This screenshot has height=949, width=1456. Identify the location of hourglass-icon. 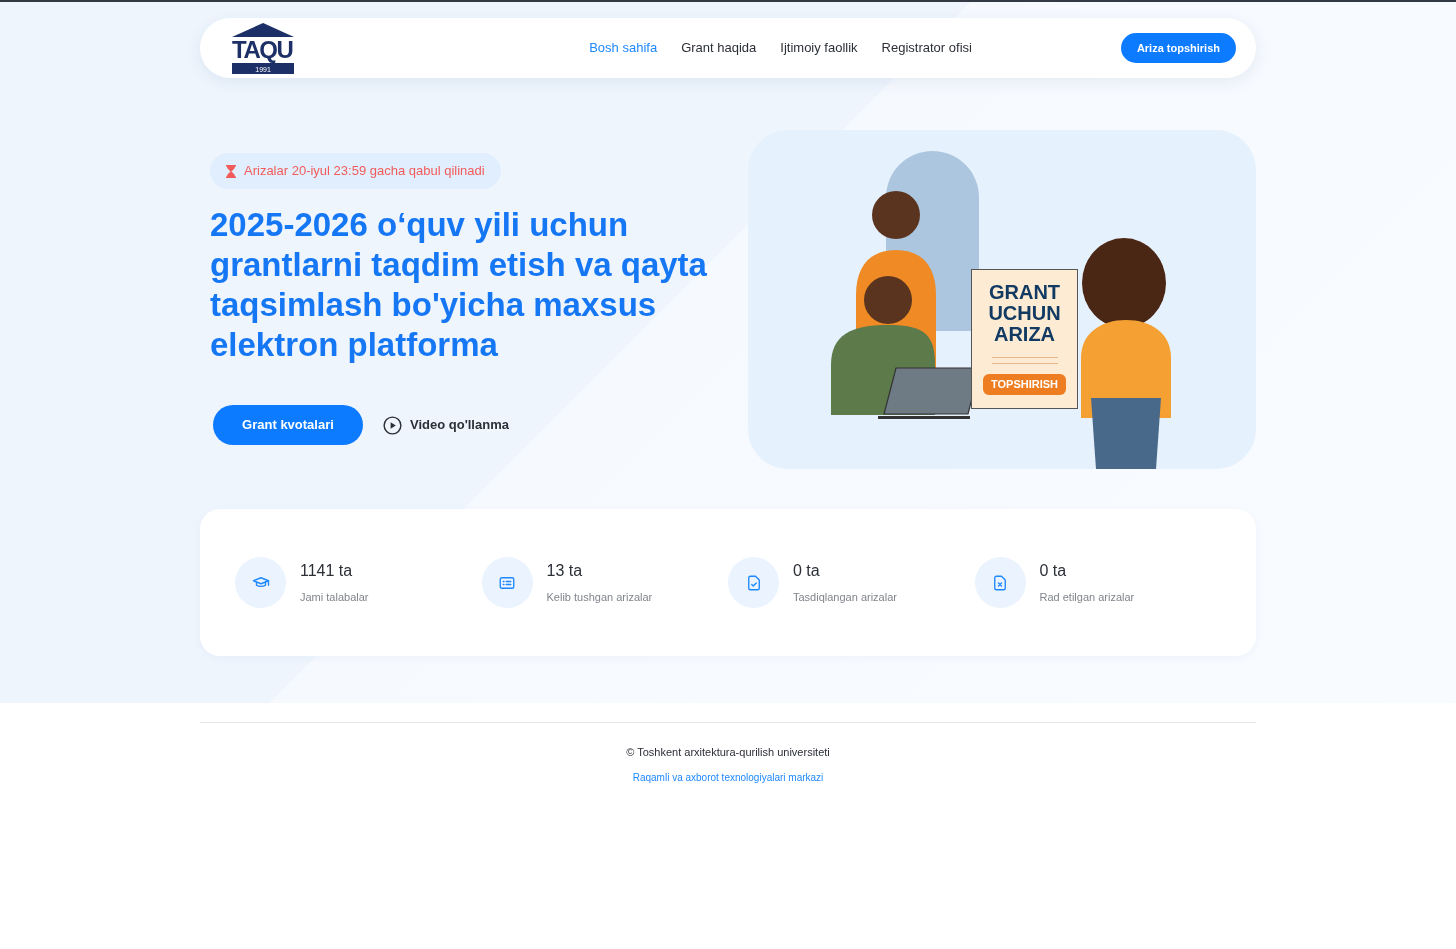
(231, 171).